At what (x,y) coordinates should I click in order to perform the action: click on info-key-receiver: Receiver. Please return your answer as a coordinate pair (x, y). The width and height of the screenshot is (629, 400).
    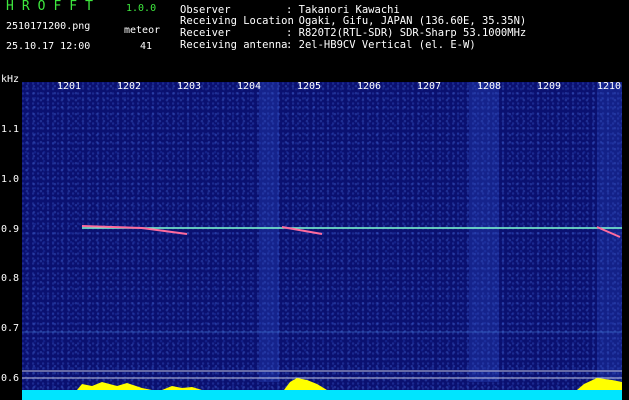
    Looking at the image, I should click on (205, 33).